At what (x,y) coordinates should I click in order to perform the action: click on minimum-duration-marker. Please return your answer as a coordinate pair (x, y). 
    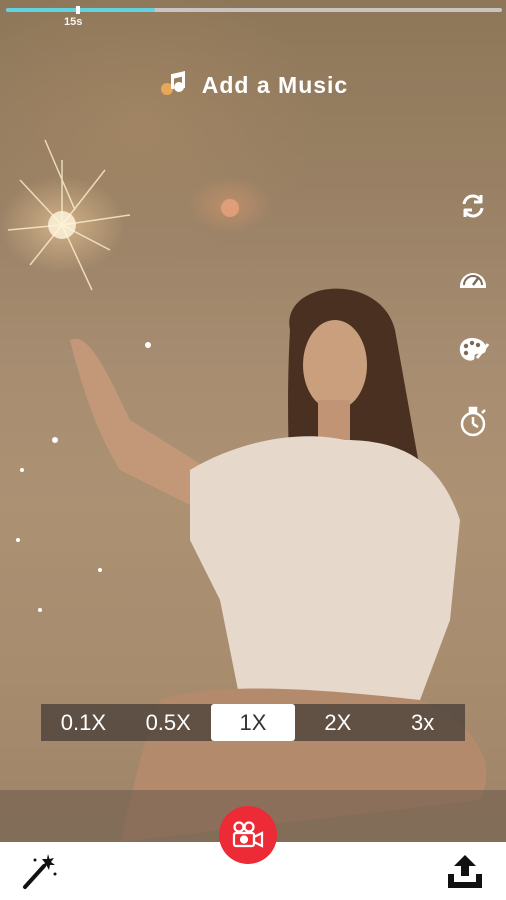
    Looking at the image, I should click on (78, 10).